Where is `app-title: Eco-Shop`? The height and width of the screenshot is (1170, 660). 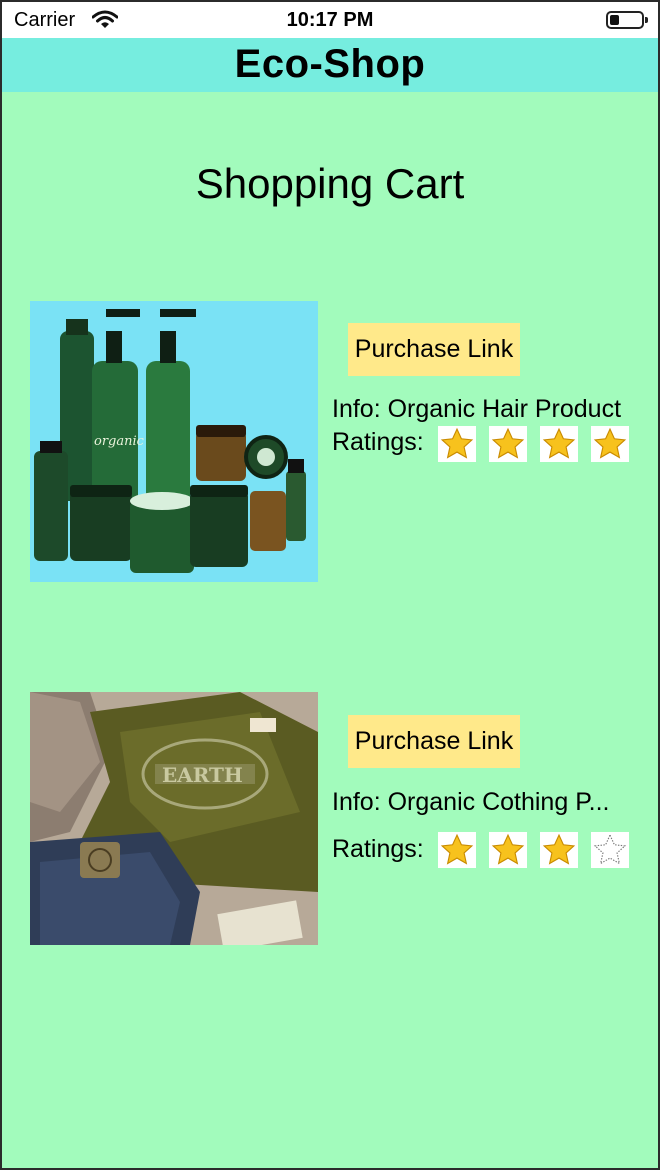
app-title: Eco-Shop is located at coordinates (330, 64).